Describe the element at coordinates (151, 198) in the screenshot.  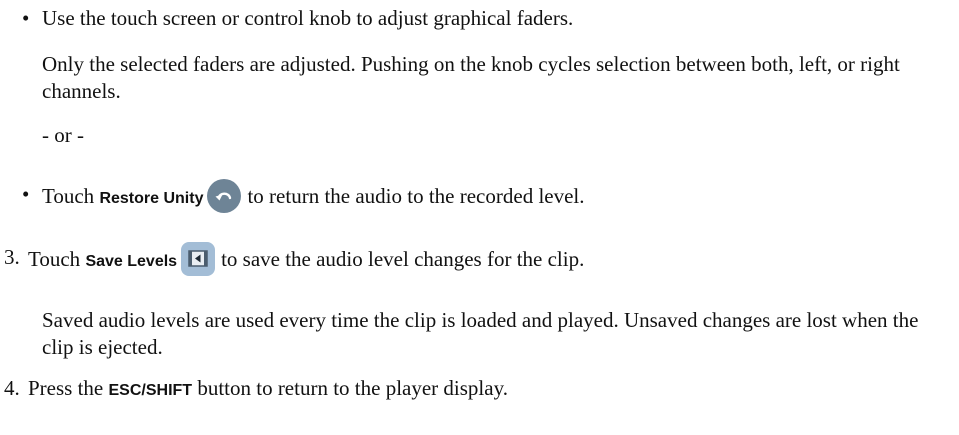
I see `restore-unity-label: Restore Unity` at that location.